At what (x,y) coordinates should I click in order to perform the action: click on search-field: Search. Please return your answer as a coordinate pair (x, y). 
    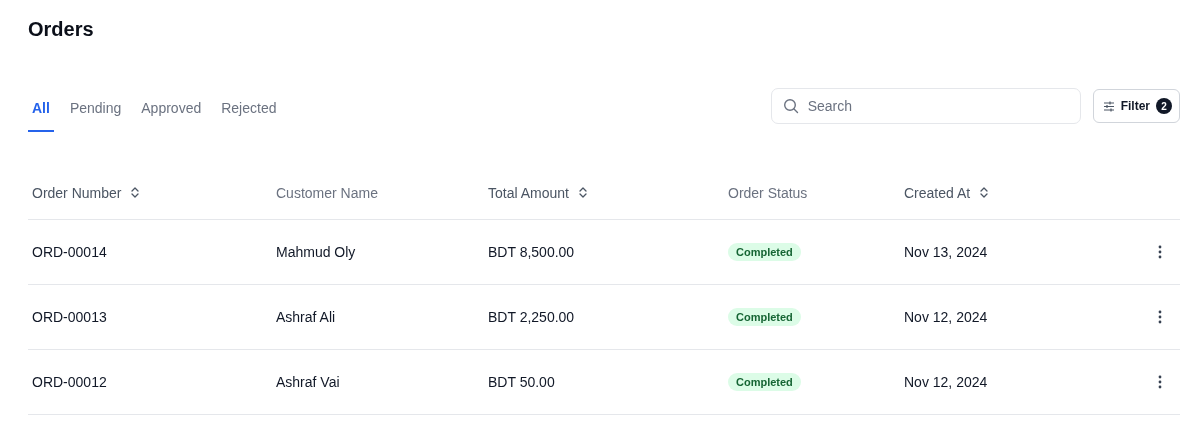
    Looking at the image, I should click on (925, 106).